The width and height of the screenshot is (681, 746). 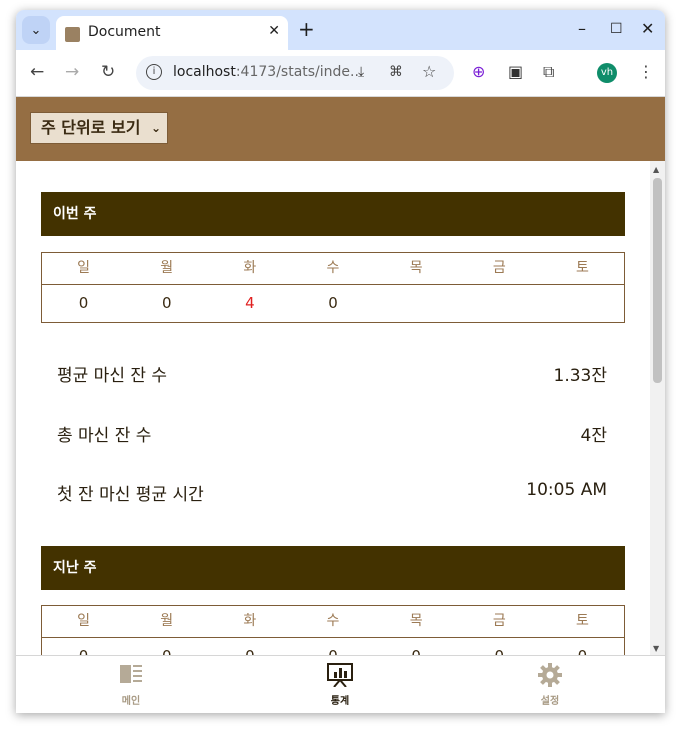 I want to click on bottom-nav-stats: 통계, so click(x=340, y=684).